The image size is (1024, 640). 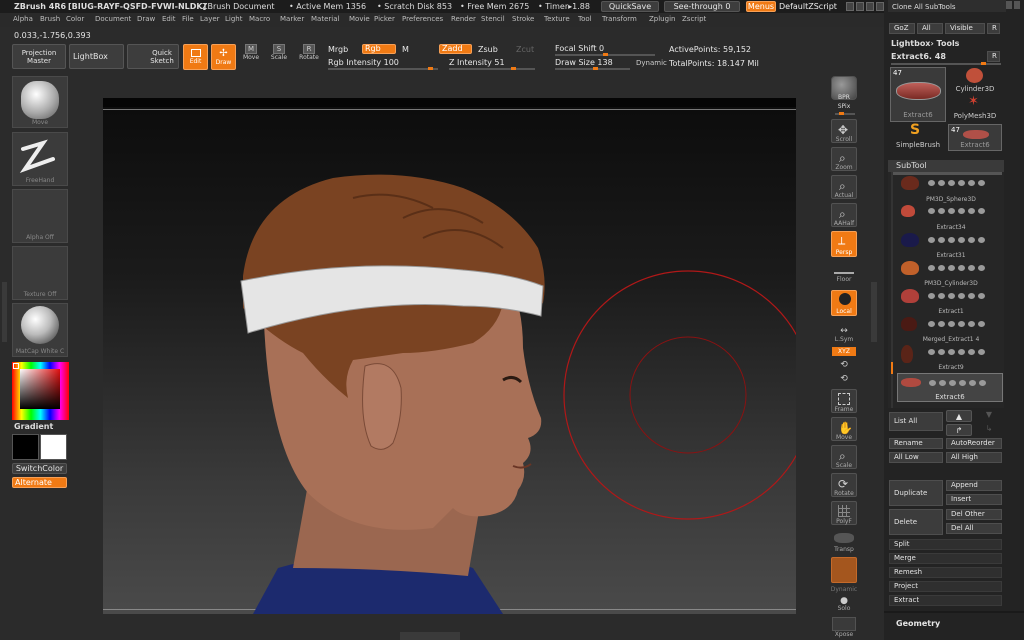 I want to click on subtool-row-4-tools, so click(x=956, y=296).